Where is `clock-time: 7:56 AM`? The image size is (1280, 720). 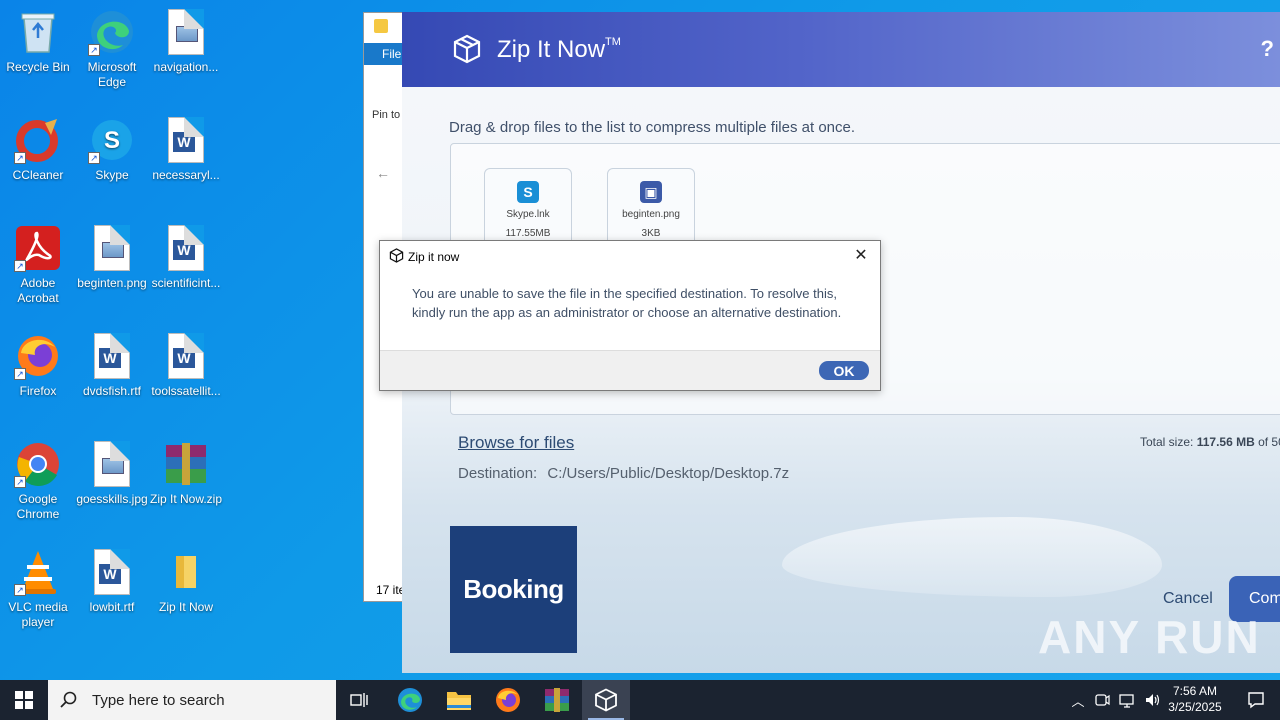
clock-time: 7:56 AM is located at coordinates (1195, 691).